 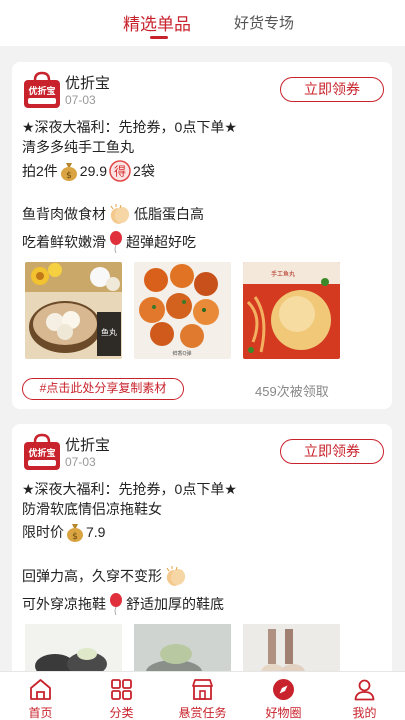 What do you see at coordinates (64, 242) in the screenshot?
I see `description-text: 吃着鲜软嫩滑` at bounding box center [64, 242].